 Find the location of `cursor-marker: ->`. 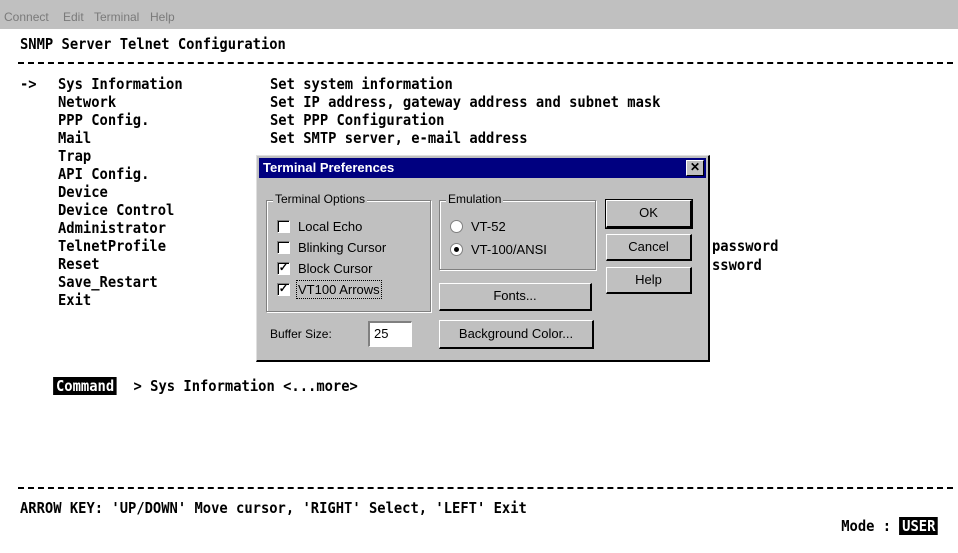

cursor-marker: -> is located at coordinates (28, 84).